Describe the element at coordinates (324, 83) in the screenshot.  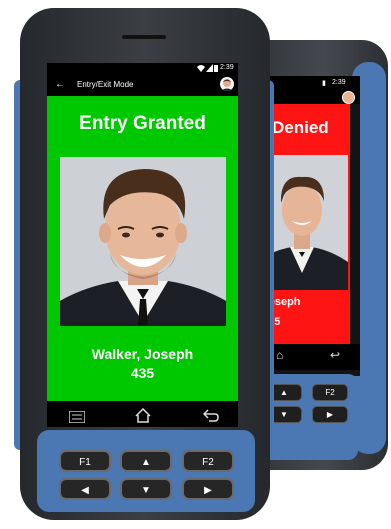
I see `back-battery-icon: ▮` at that location.